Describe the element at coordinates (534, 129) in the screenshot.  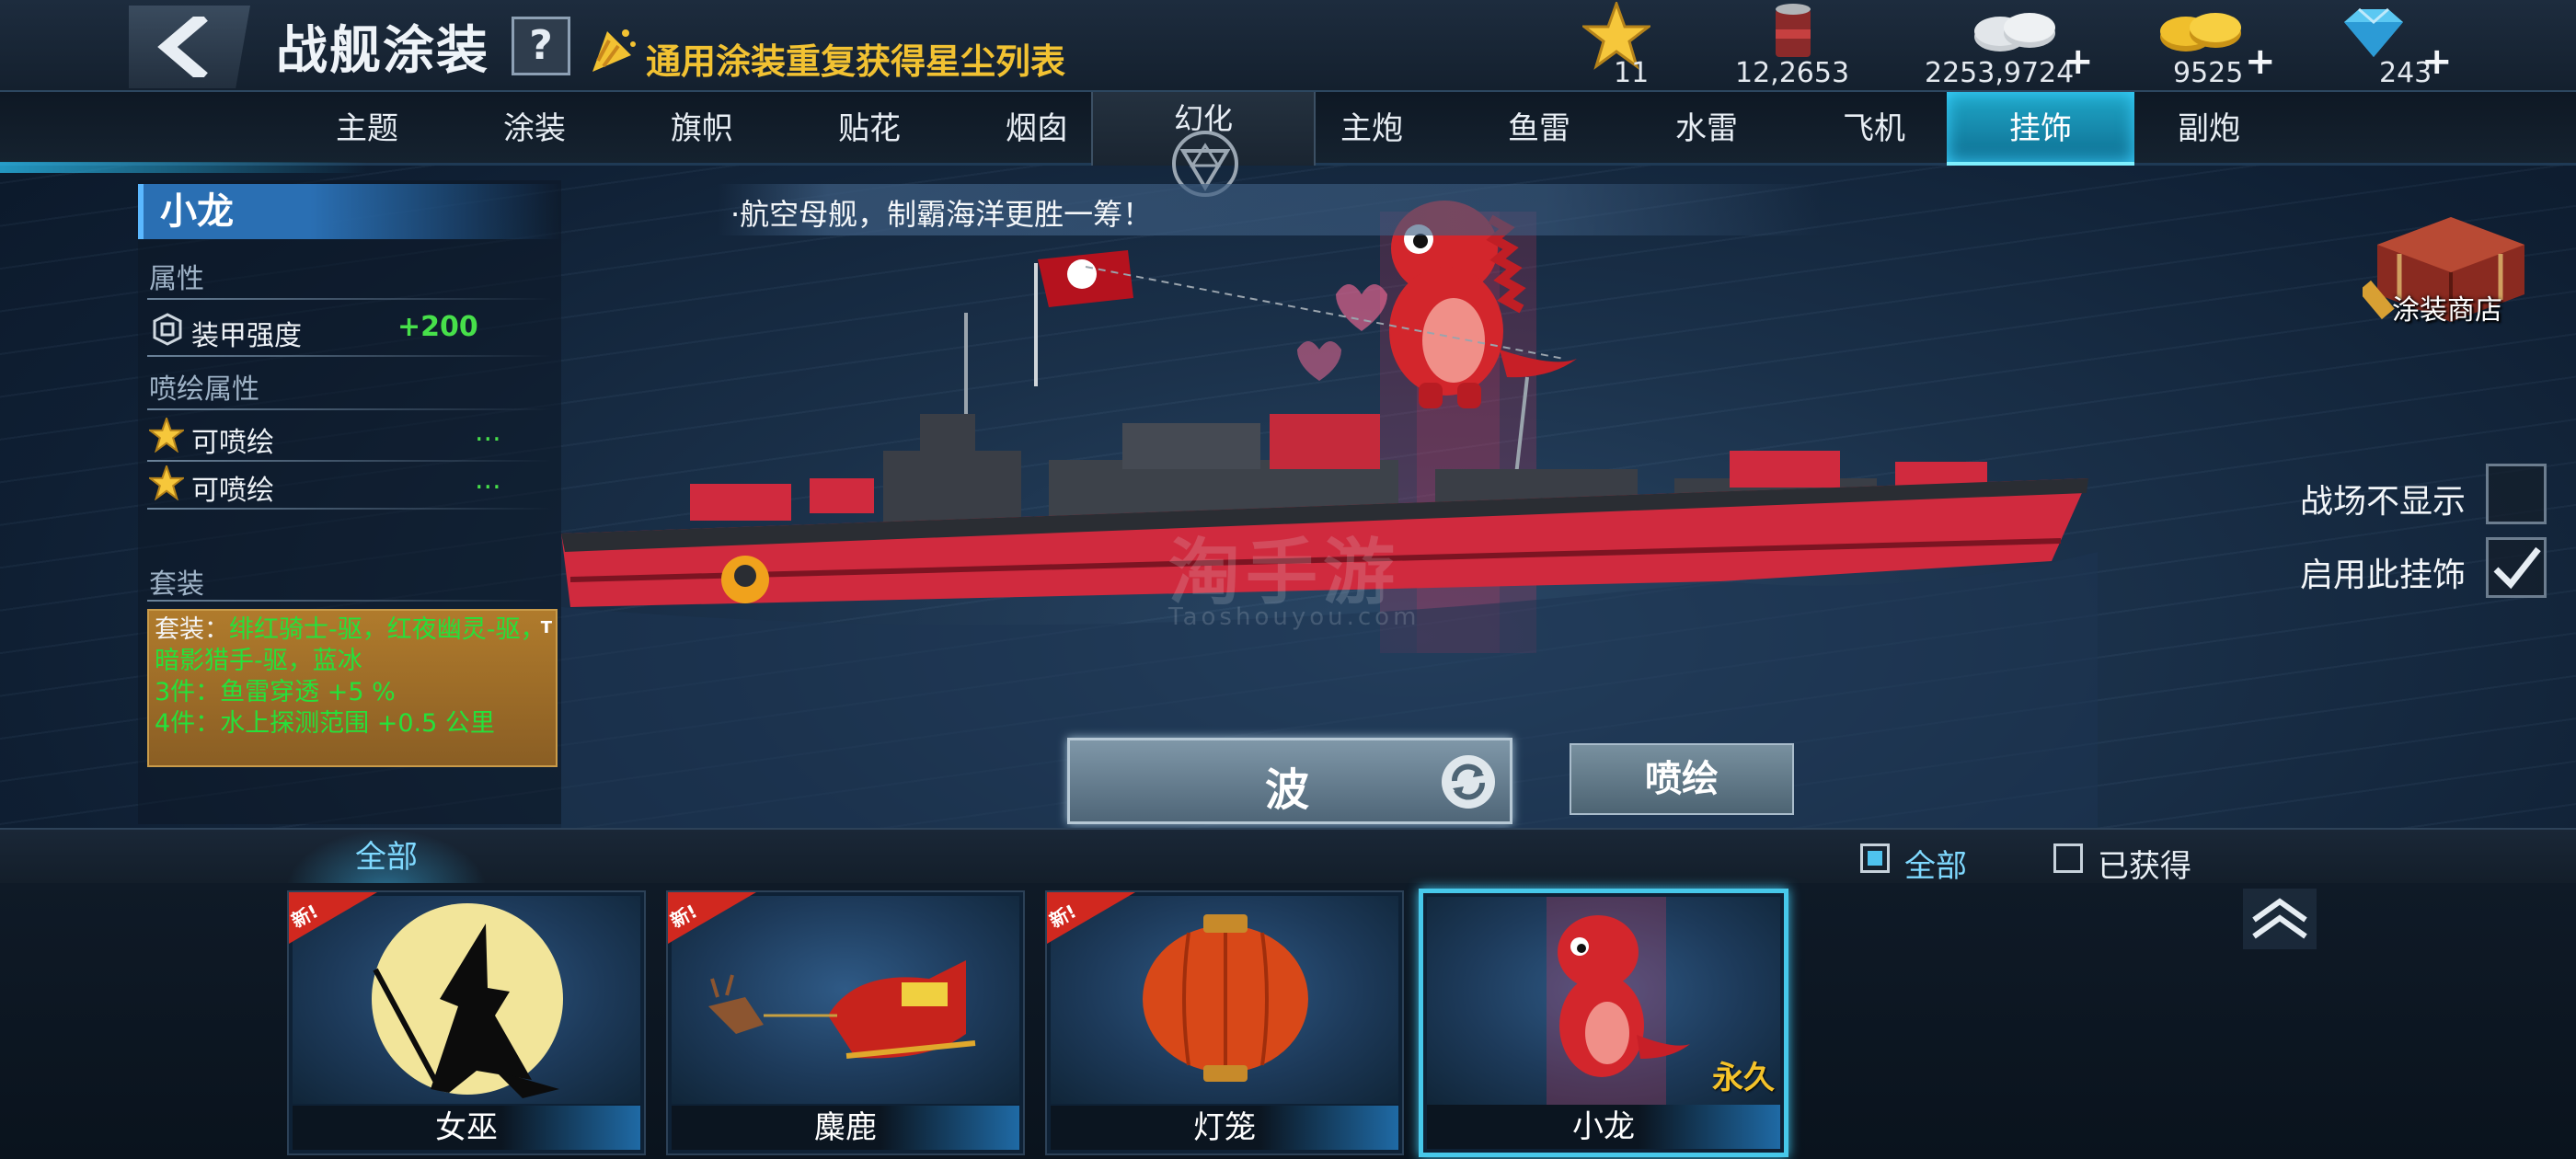
I see `tab-paint: 涂装` at that location.